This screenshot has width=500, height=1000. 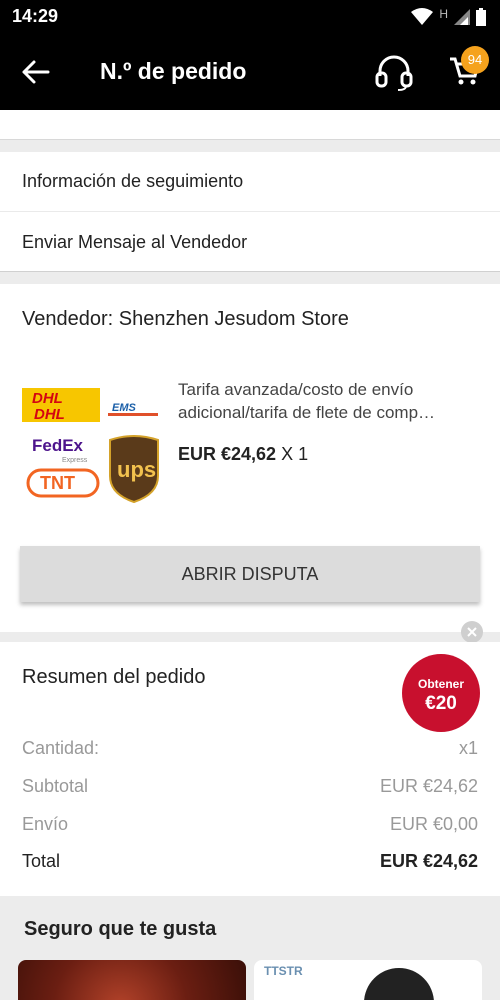 What do you see at coordinates (481, 17) in the screenshot?
I see `battery-icon` at bounding box center [481, 17].